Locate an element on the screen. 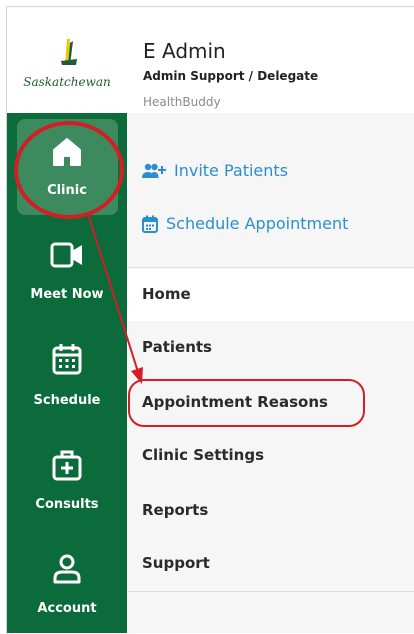  annotation-arrow is located at coordinates (115, 298).